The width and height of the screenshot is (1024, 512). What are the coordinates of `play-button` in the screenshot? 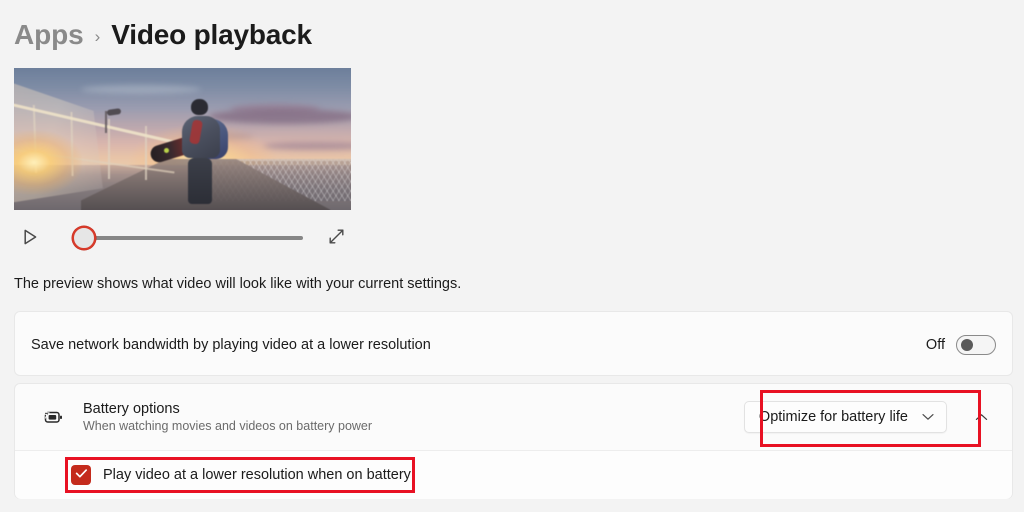 It's located at (30, 238).